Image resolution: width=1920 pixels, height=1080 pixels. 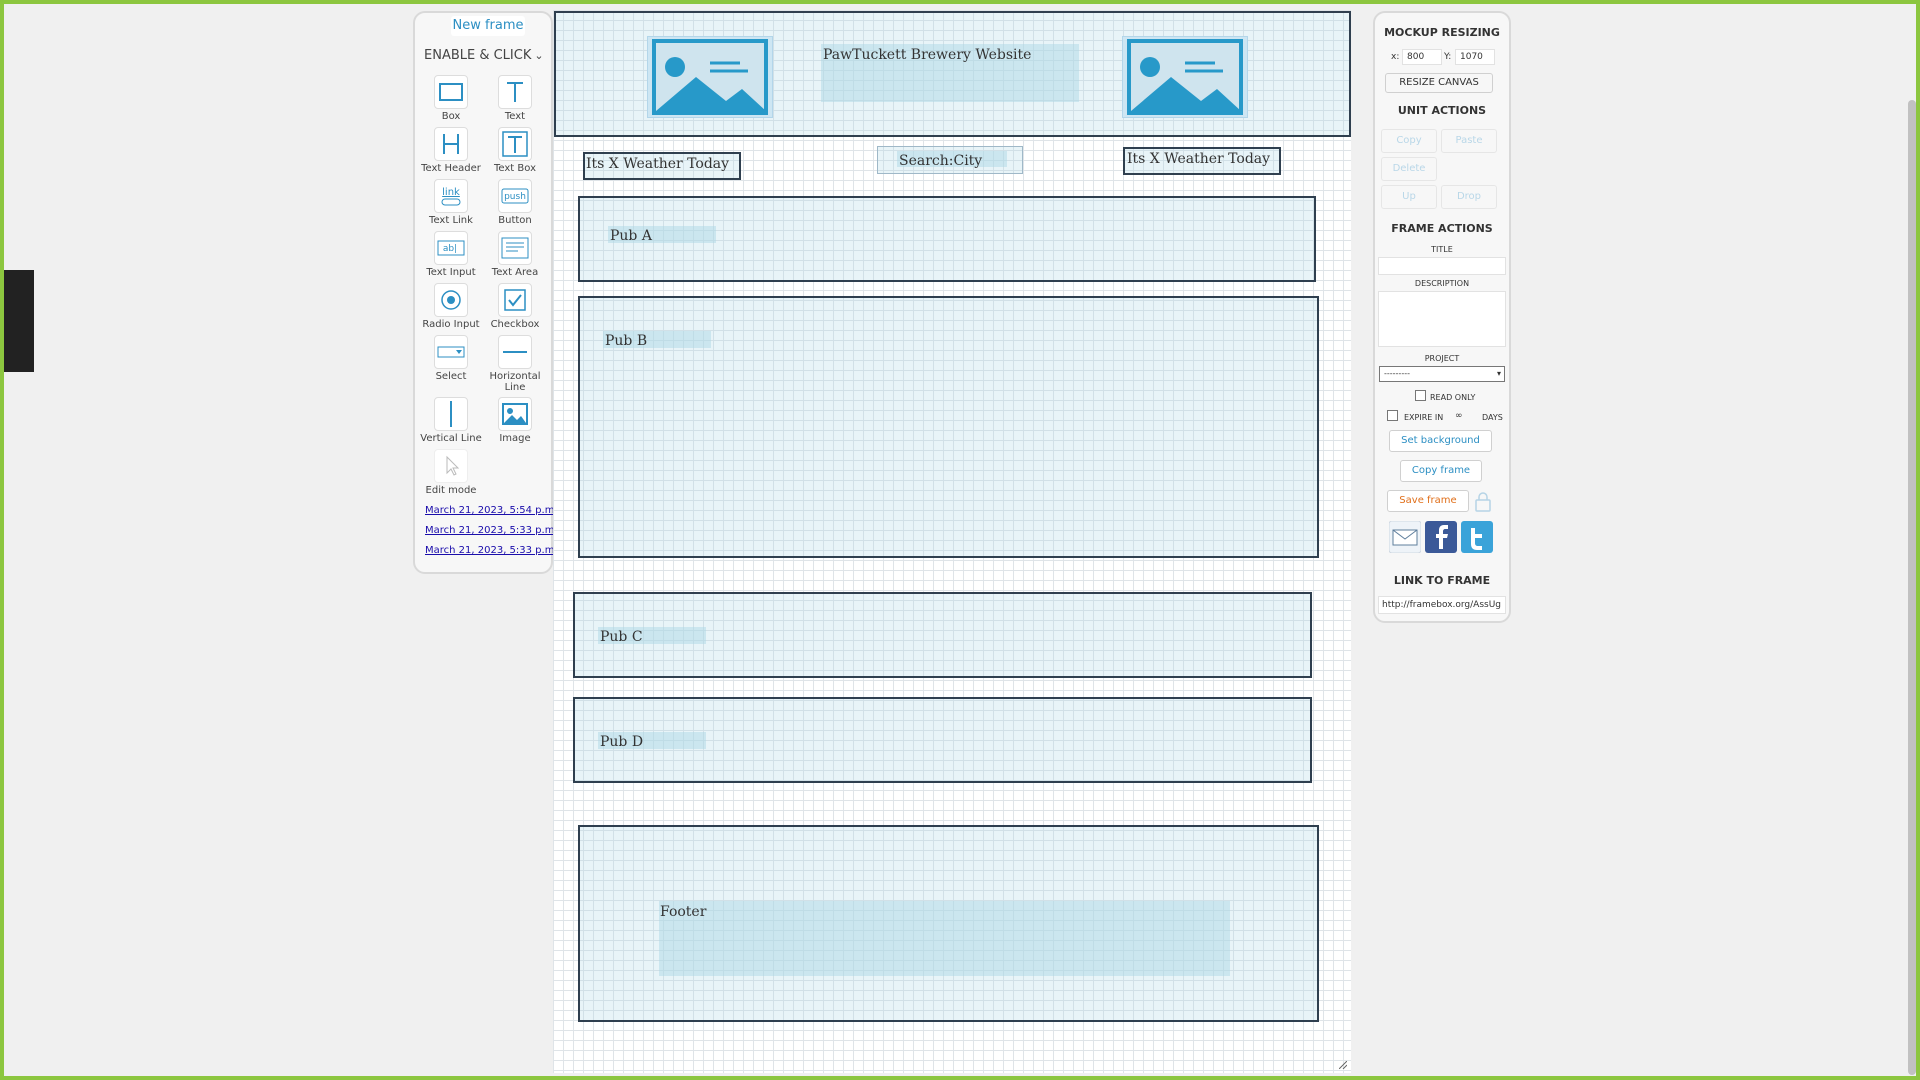 I want to click on header-image-left, so click(x=710, y=77).